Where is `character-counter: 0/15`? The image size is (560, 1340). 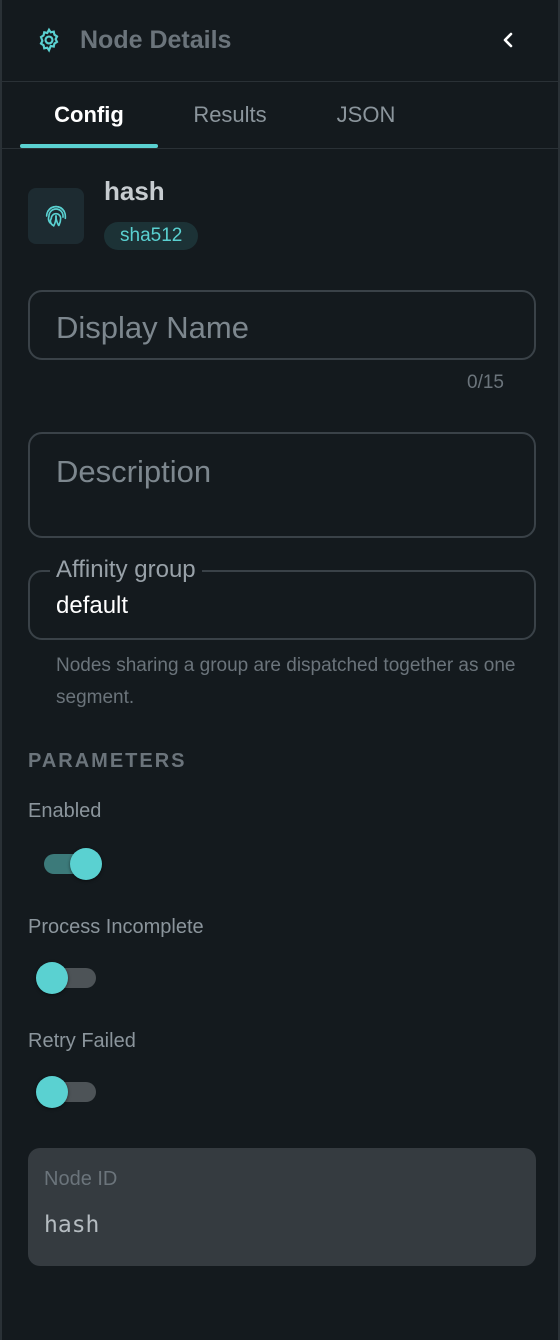 character-counter: 0/15 is located at coordinates (485, 382).